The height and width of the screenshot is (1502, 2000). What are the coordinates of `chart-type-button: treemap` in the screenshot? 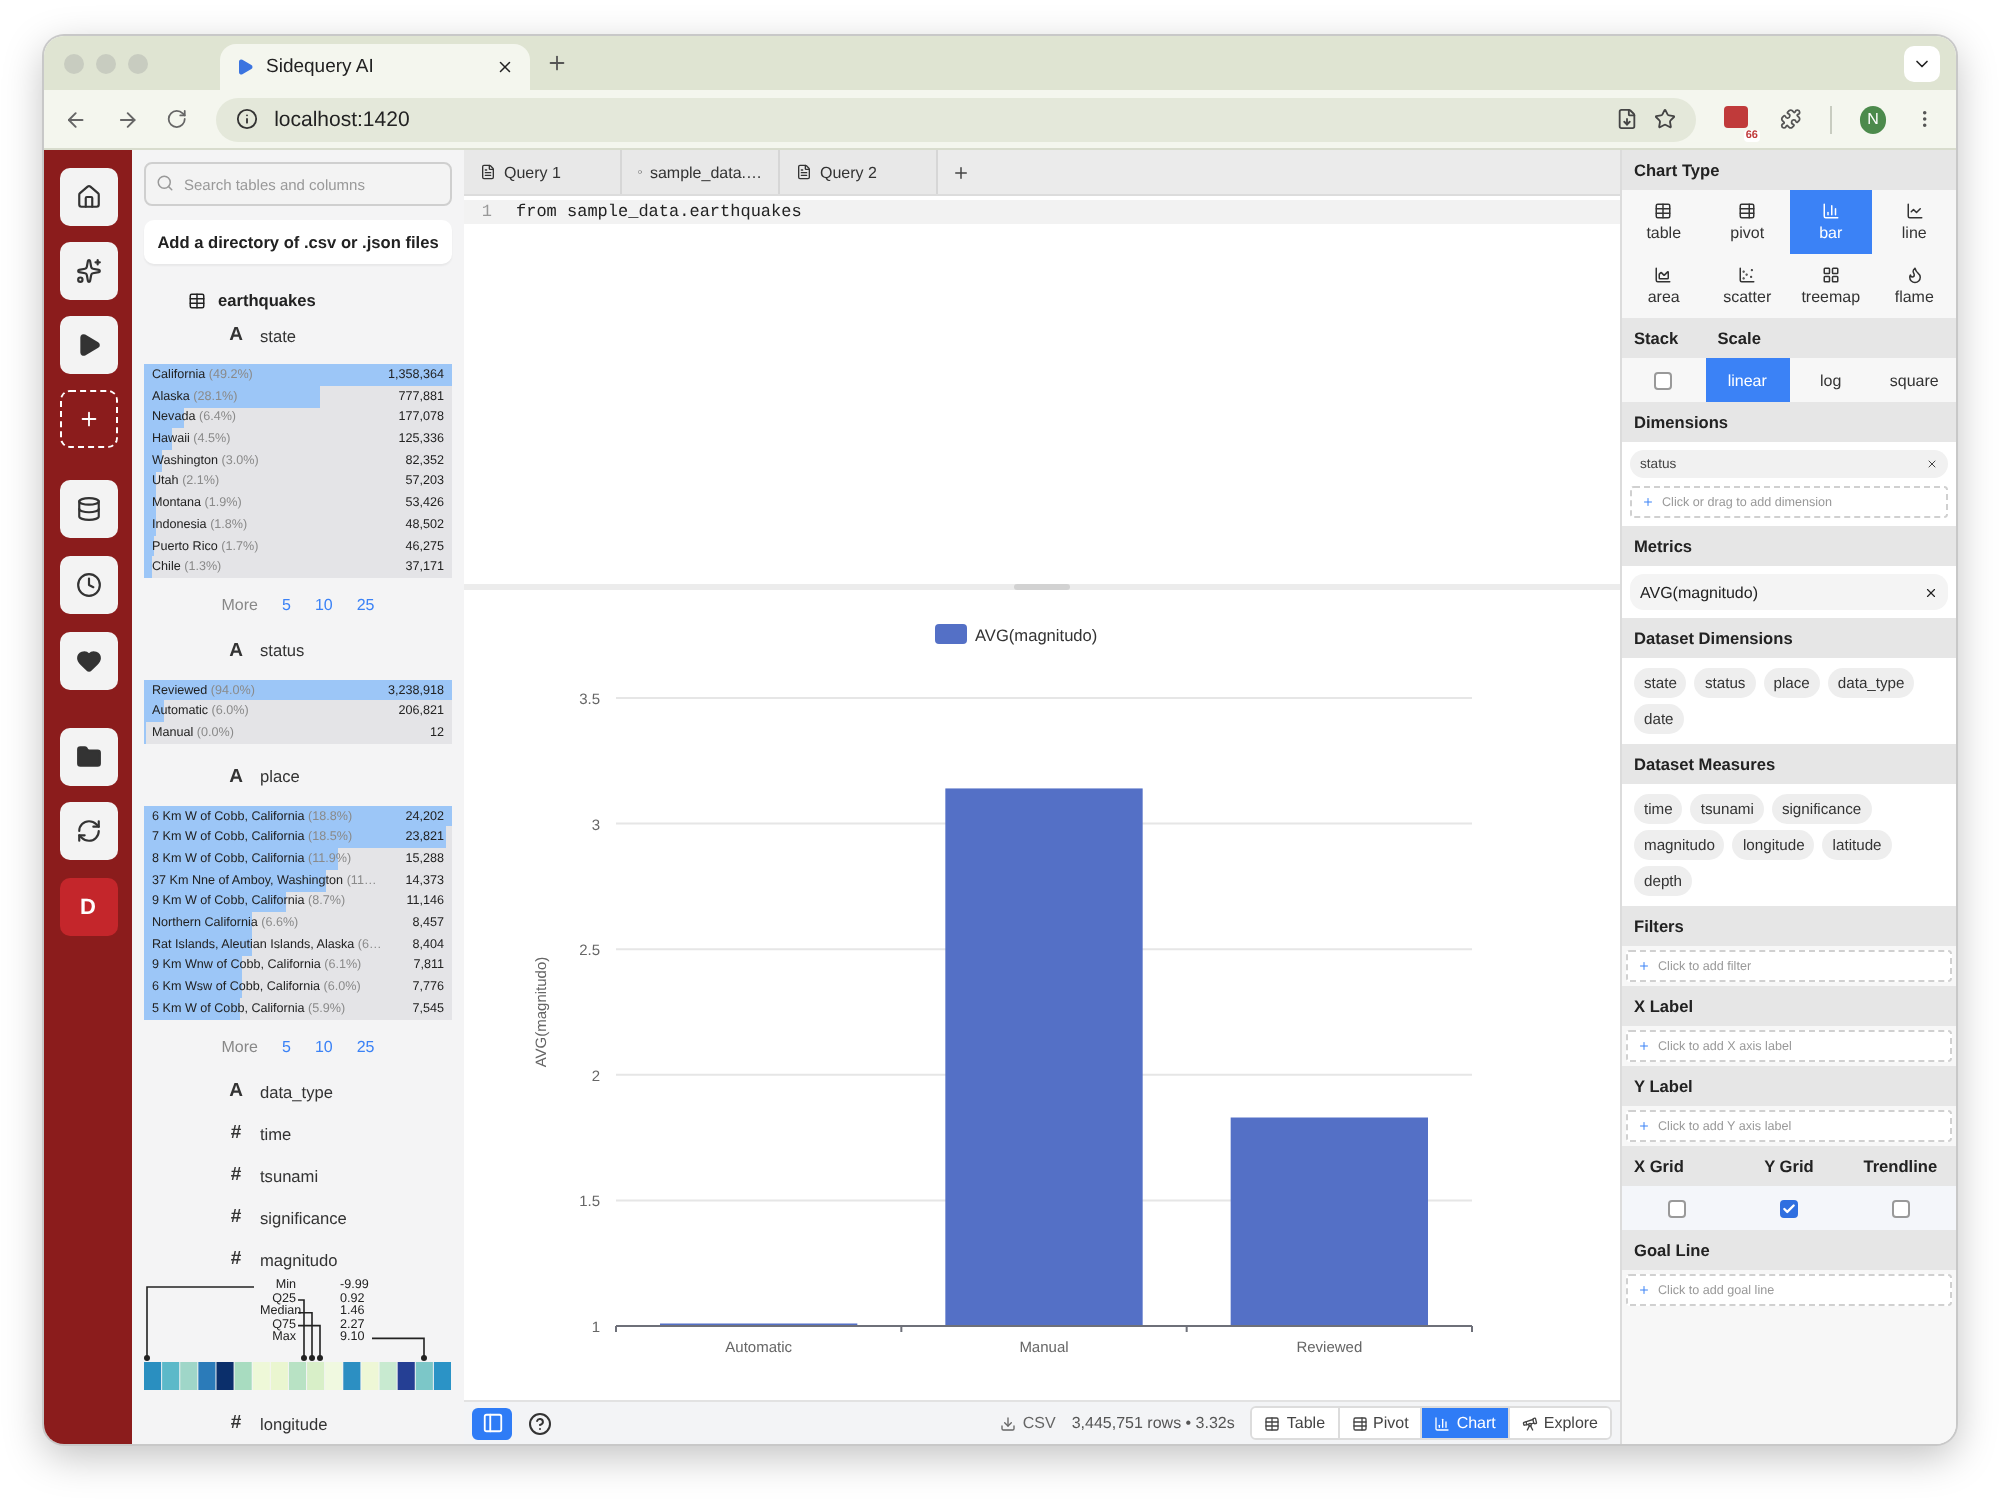 It's located at (1831, 286).